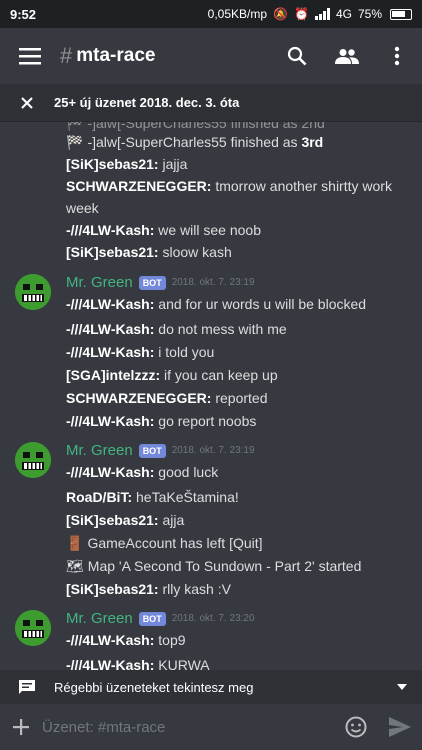 Image resolution: width=422 pixels, height=750 pixels. I want to click on app-bar: # mta-race, so click(211, 56).